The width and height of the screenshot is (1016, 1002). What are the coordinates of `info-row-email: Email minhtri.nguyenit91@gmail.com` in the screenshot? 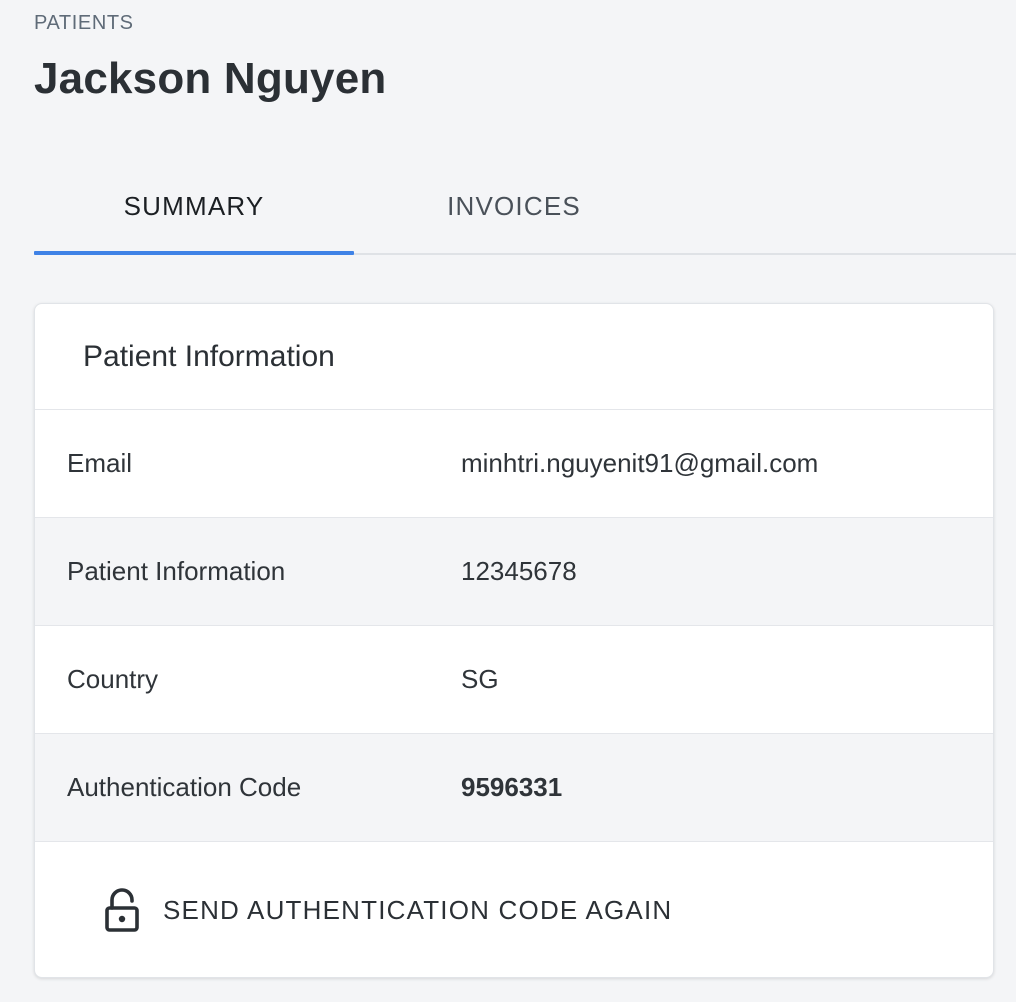 It's located at (514, 464).